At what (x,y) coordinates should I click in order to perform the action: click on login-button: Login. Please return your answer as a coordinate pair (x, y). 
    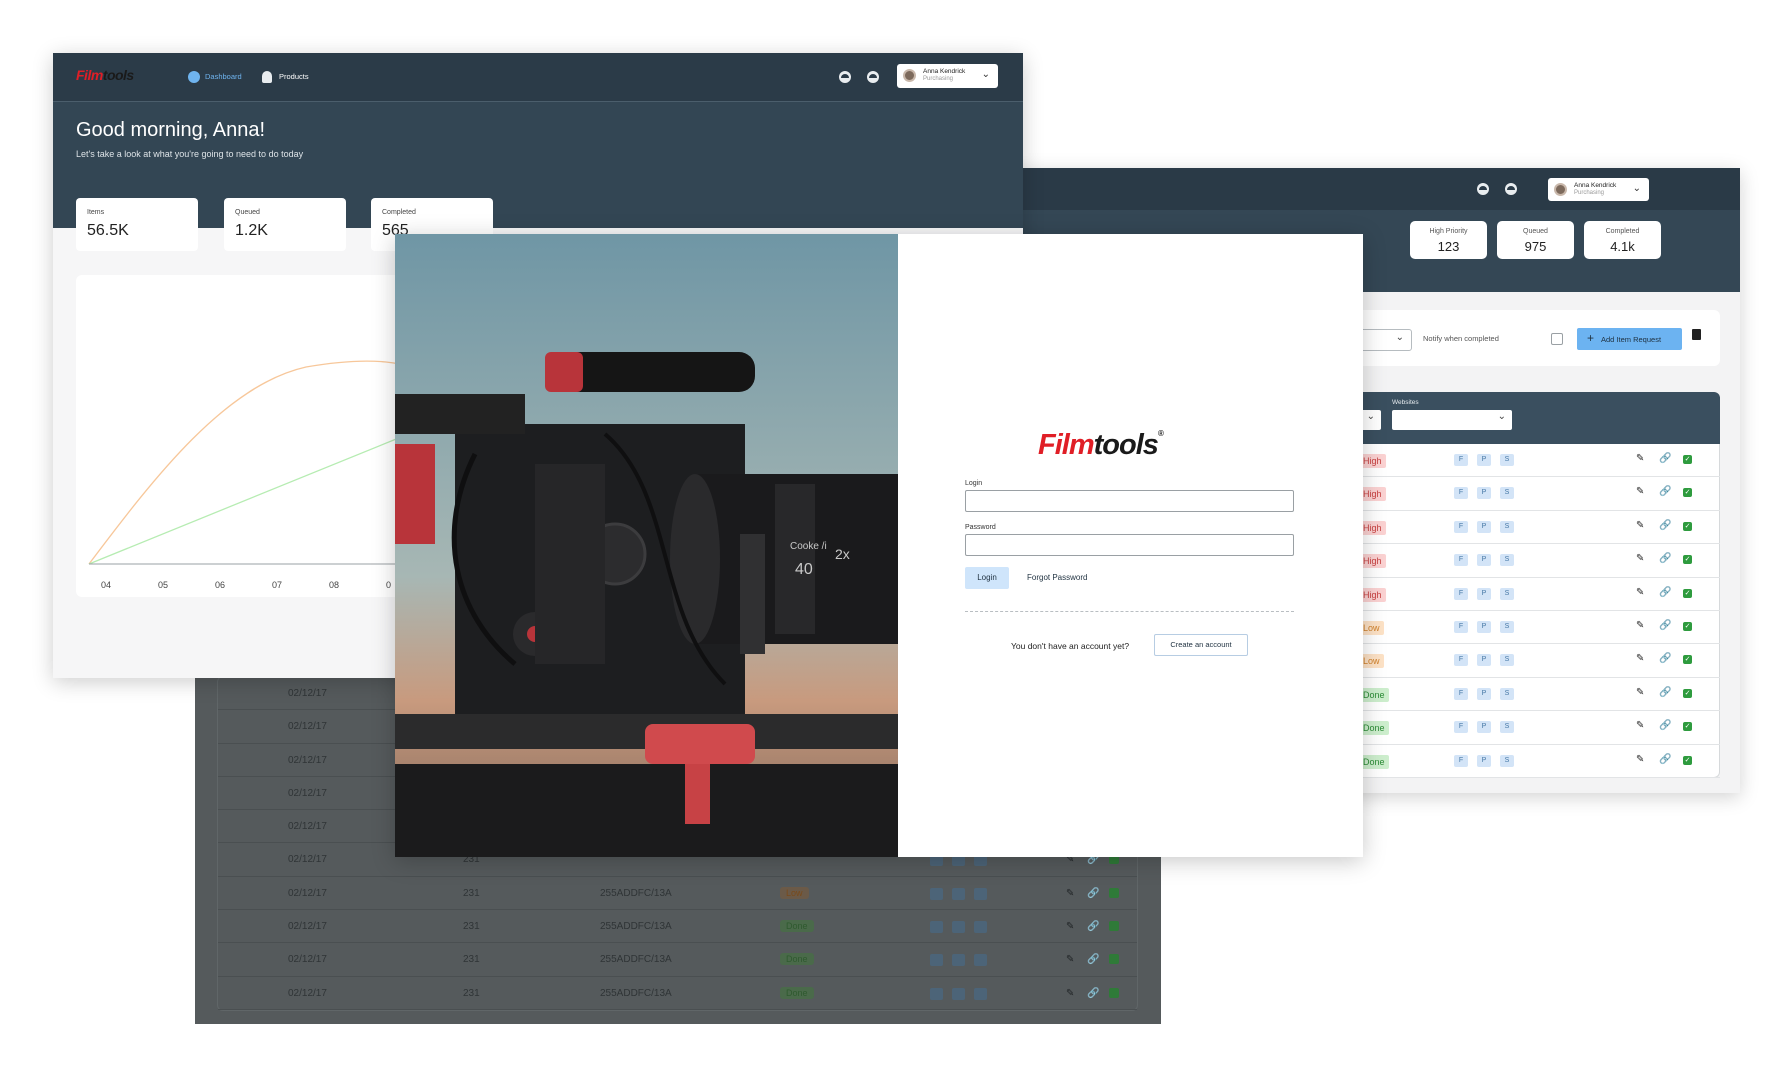
    Looking at the image, I should click on (987, 578).